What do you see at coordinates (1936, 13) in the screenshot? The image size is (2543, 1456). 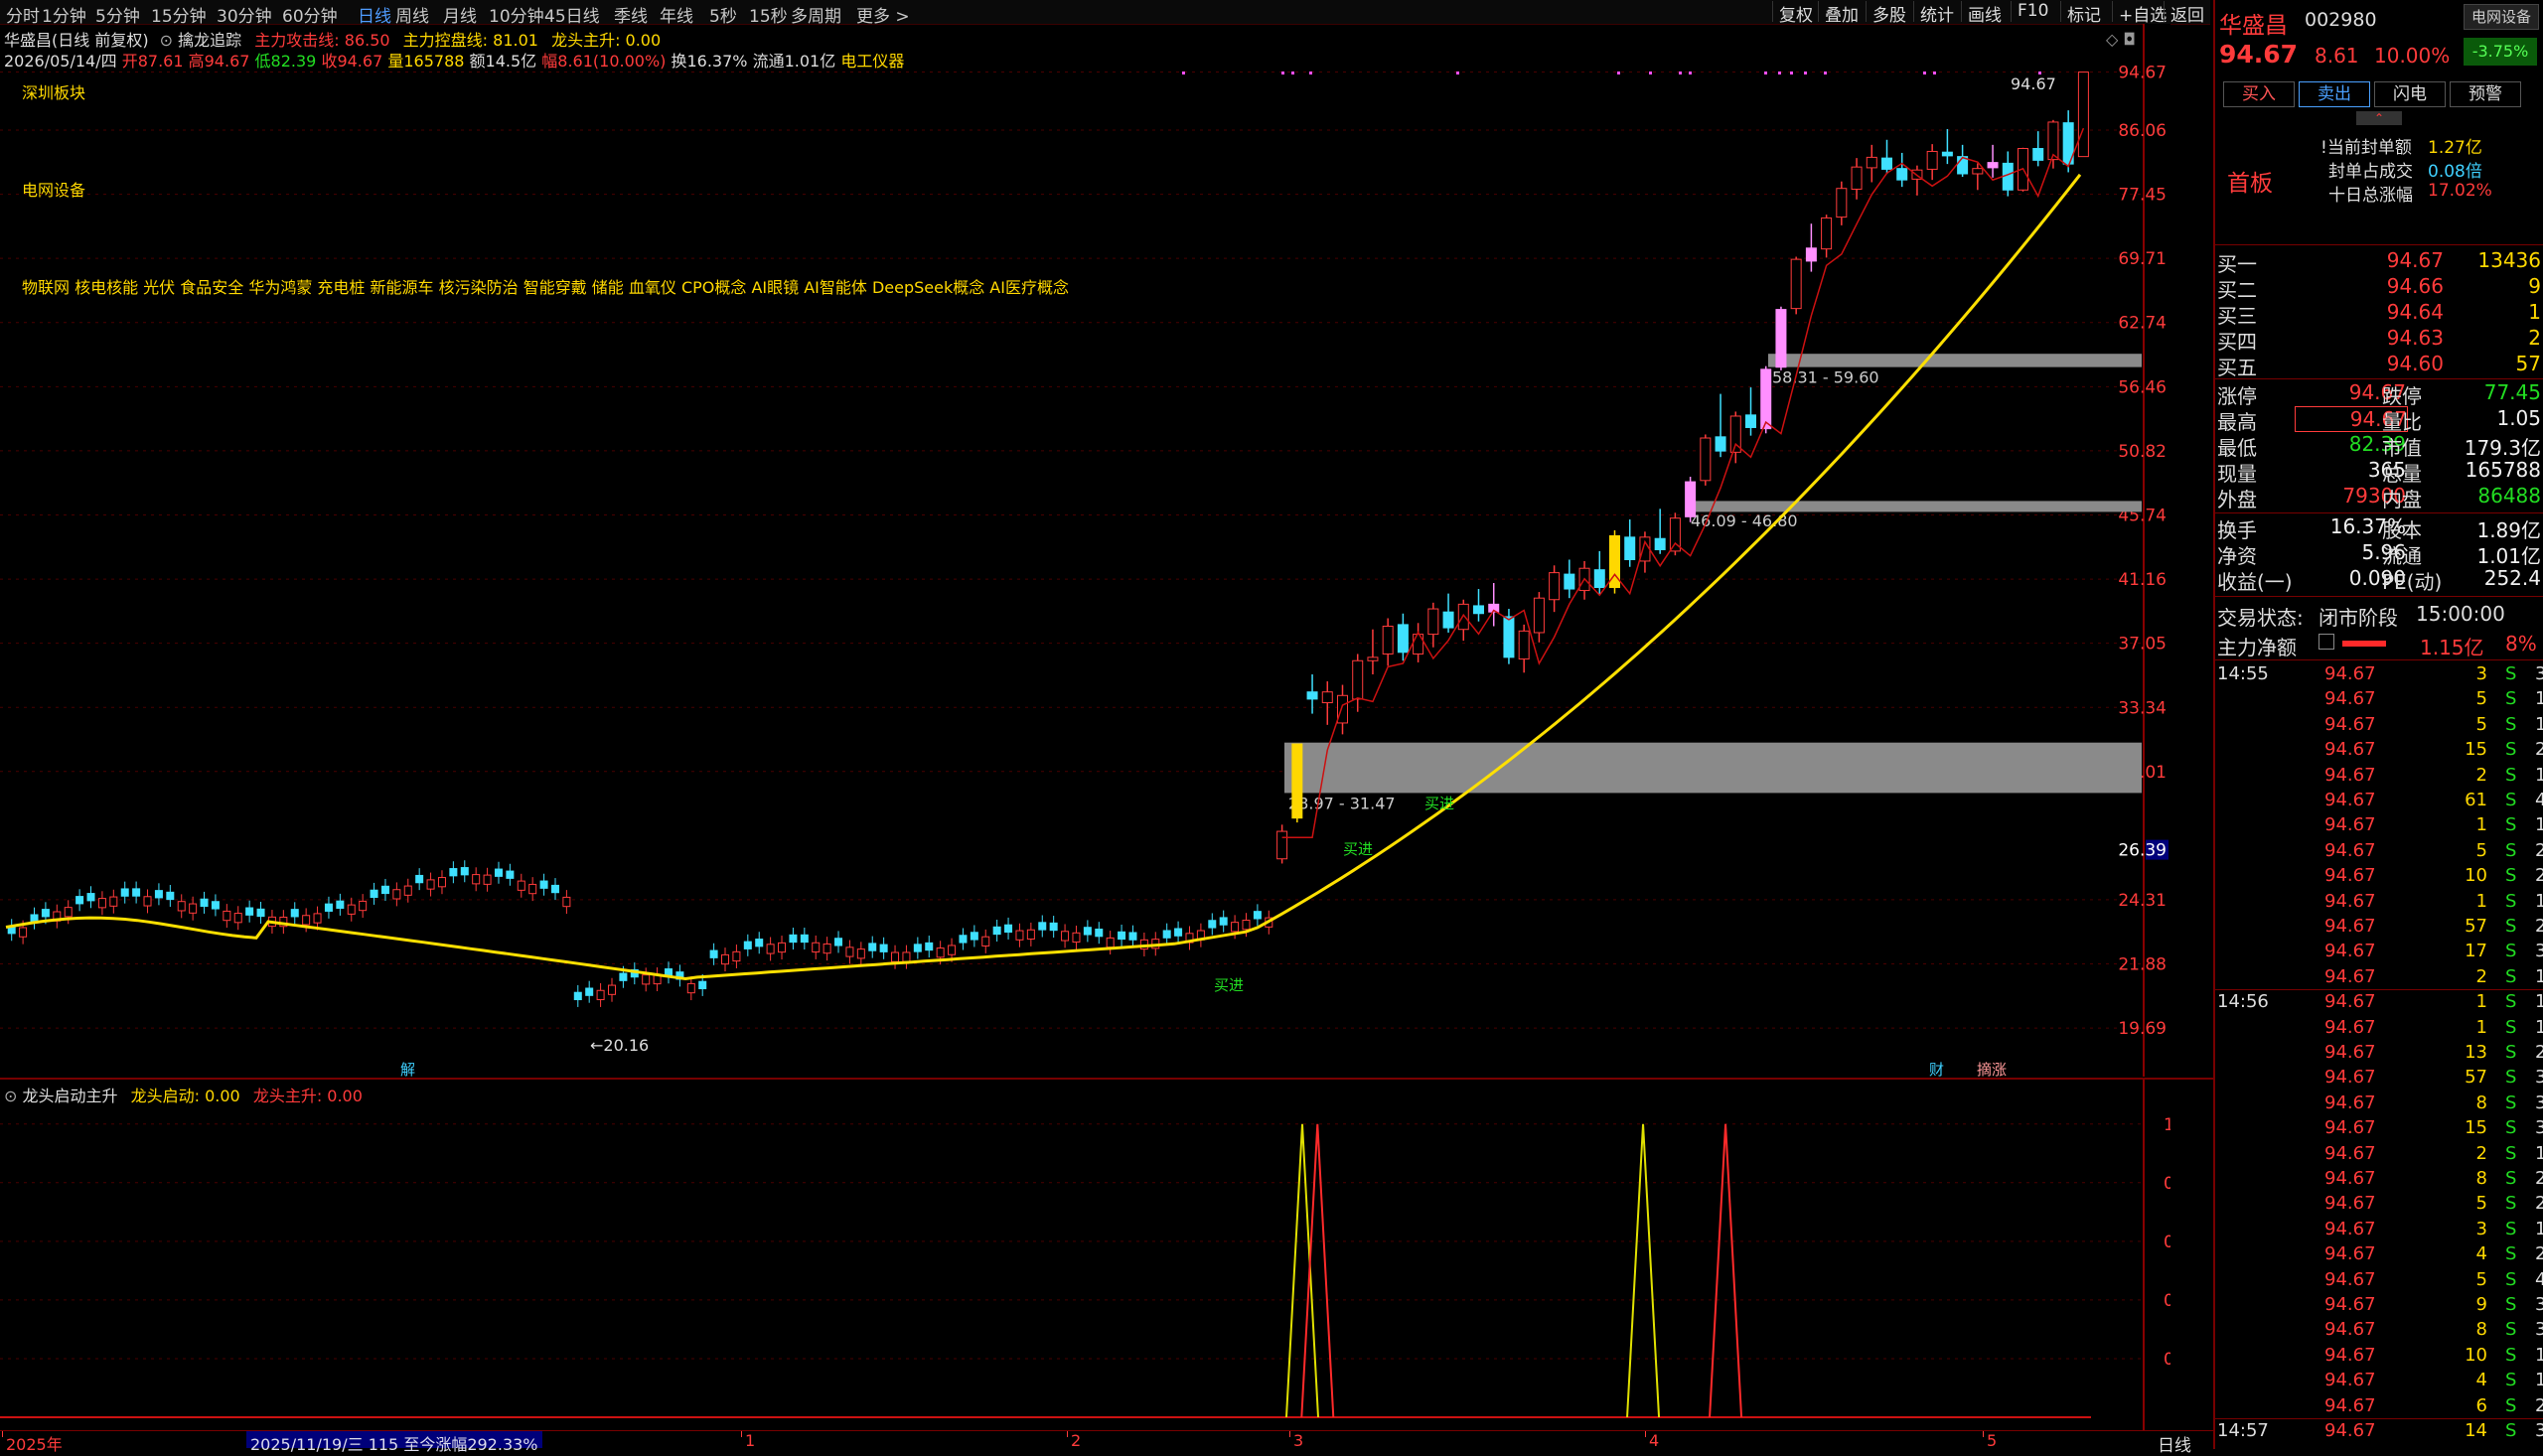 I see `toolbar-action-3: 统计` at bounding box center [1936, 13].